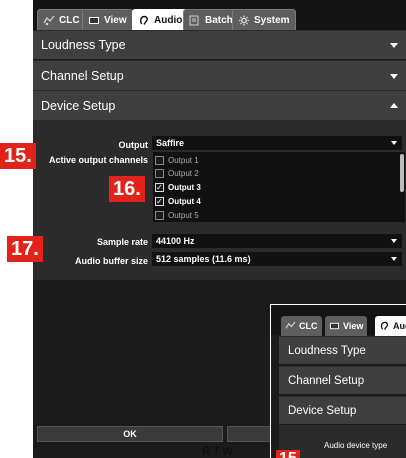  Describe the element at coordinates (275, 215) in the screenshot. I see `channel-item: Output 5` at that location.